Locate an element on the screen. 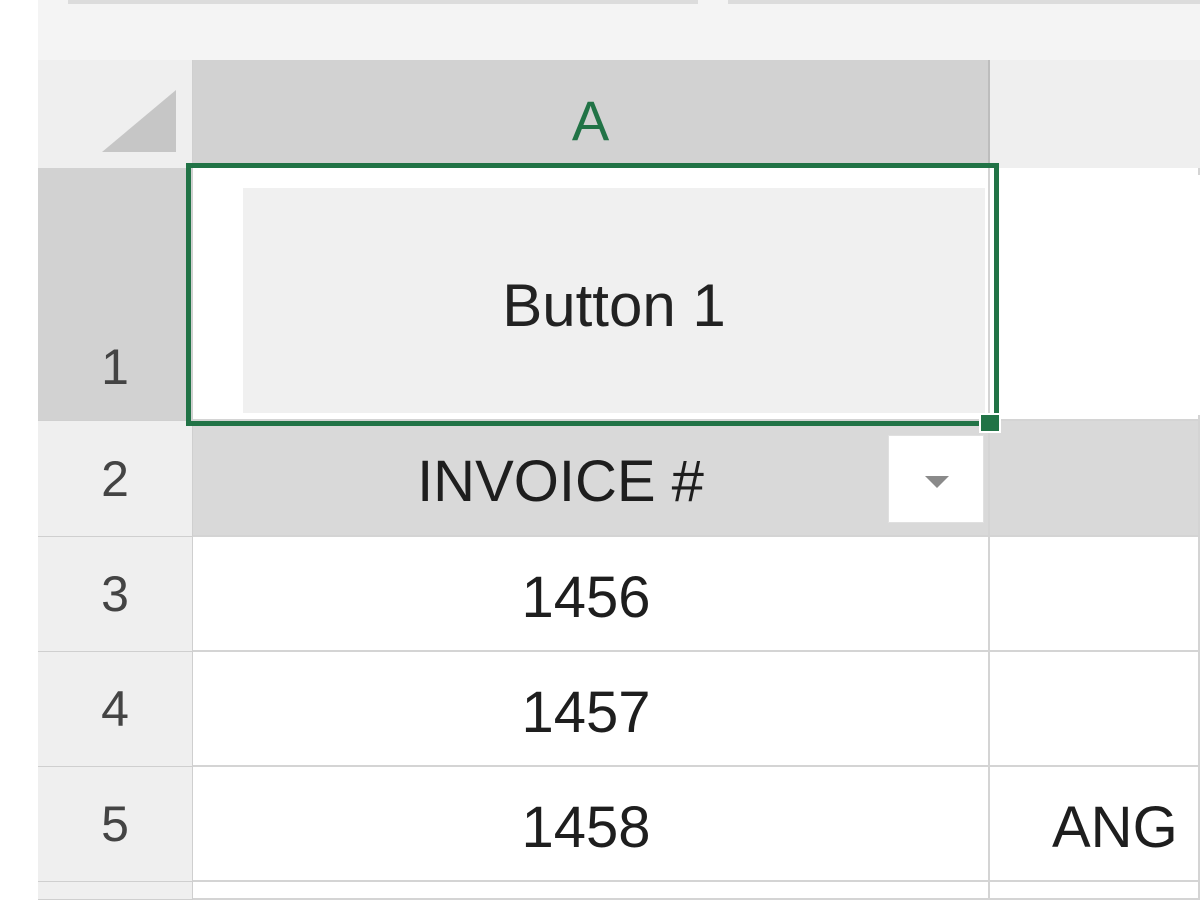  formula-bar-area is located at coordinates (619, 30).